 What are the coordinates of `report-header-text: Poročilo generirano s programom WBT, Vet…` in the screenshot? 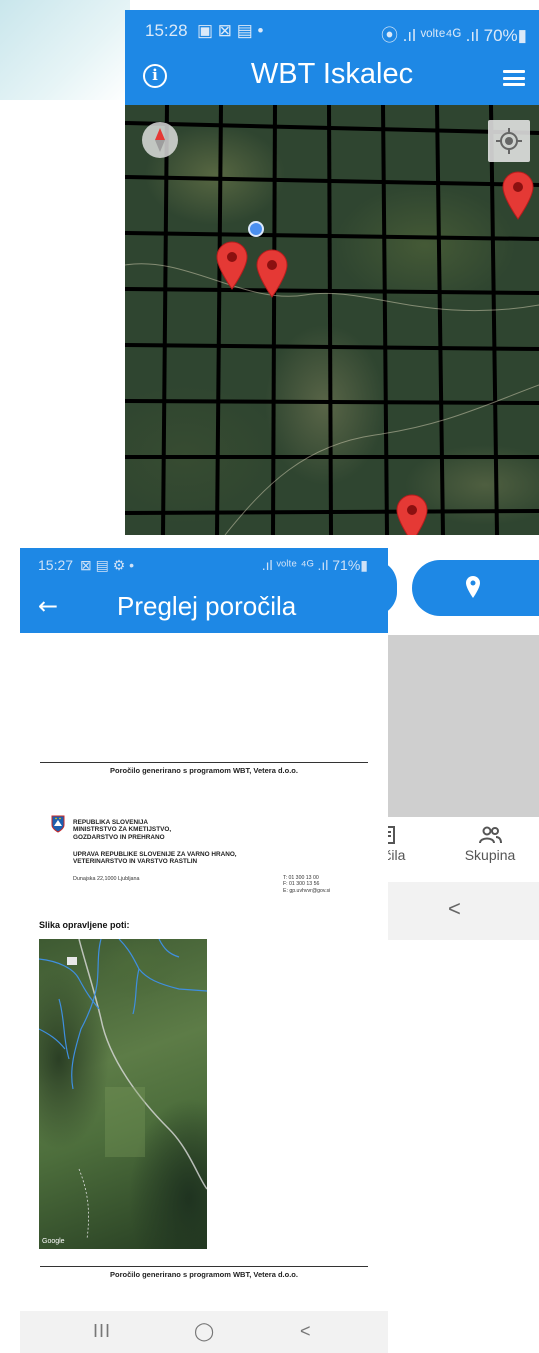 It's located at (204, 770).